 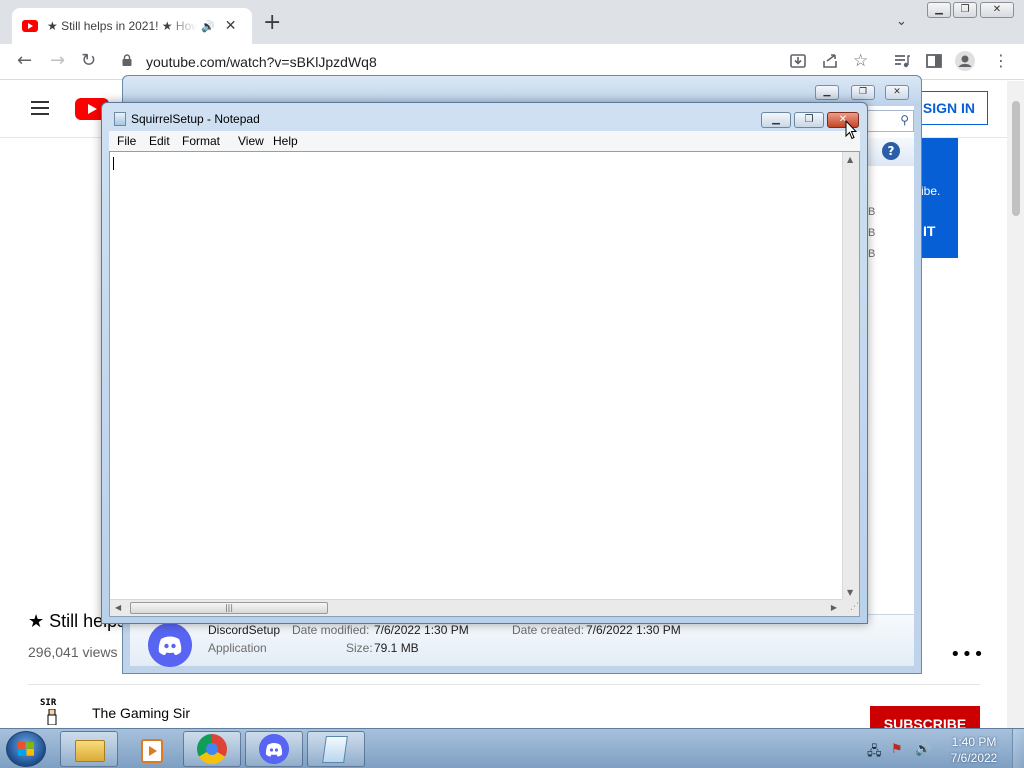 I want to click on explorer-close-button: ✕, so click(x=897, y=92).